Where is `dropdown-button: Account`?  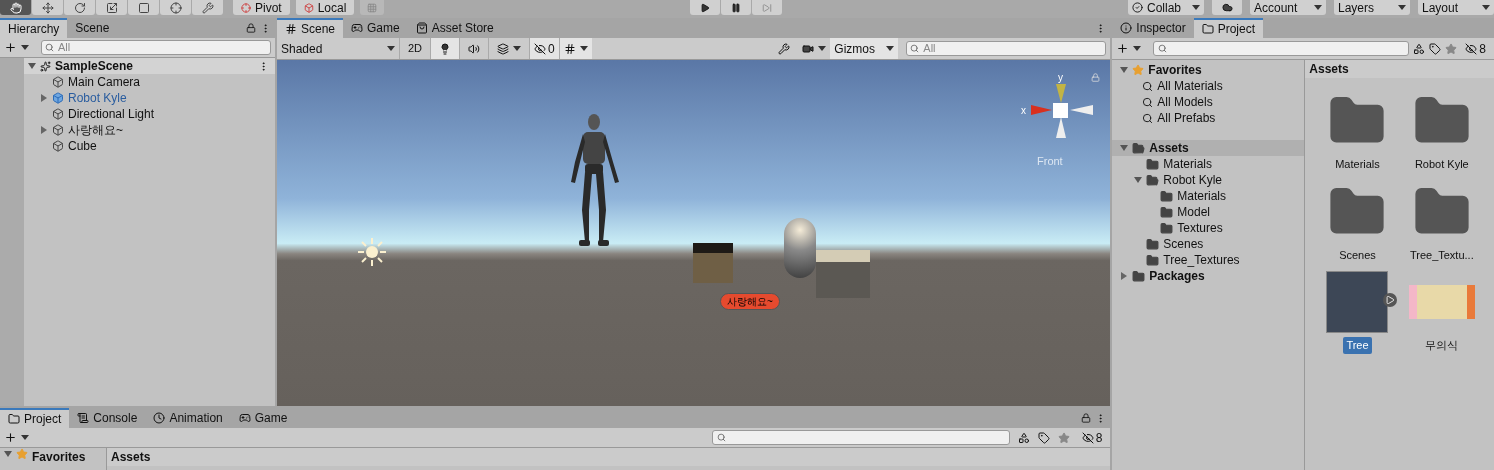 dropdown-button: Account is located at coordinates (1288, 7).